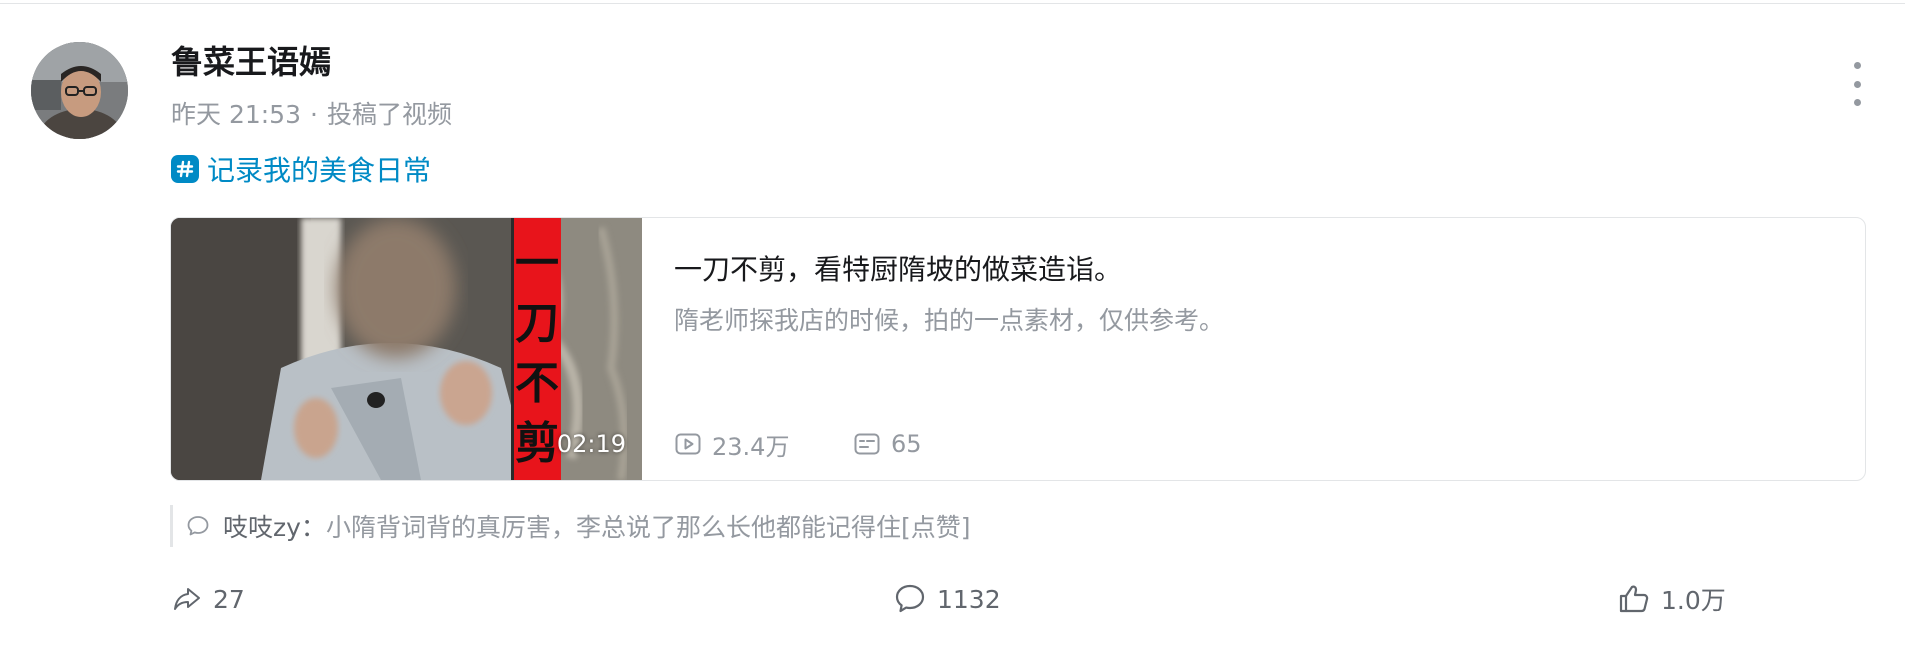 The width and height of the screenshot is (1905, 647). I want to click on post-action: 投稿了视频, so click(389, 114).